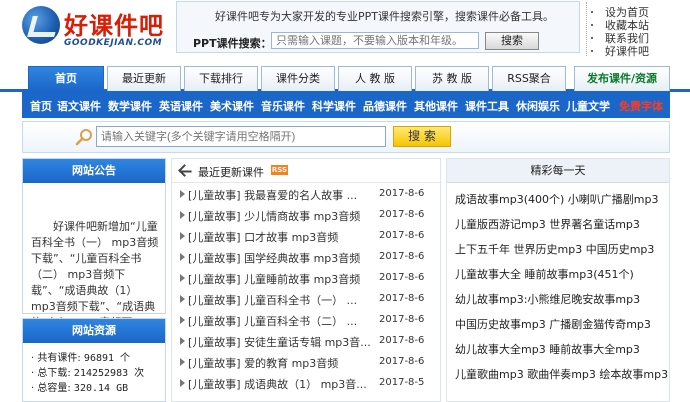  Describe the element at coordinates (181, 106) in the screenshot. I see `category-english: 英语课件` at that location.